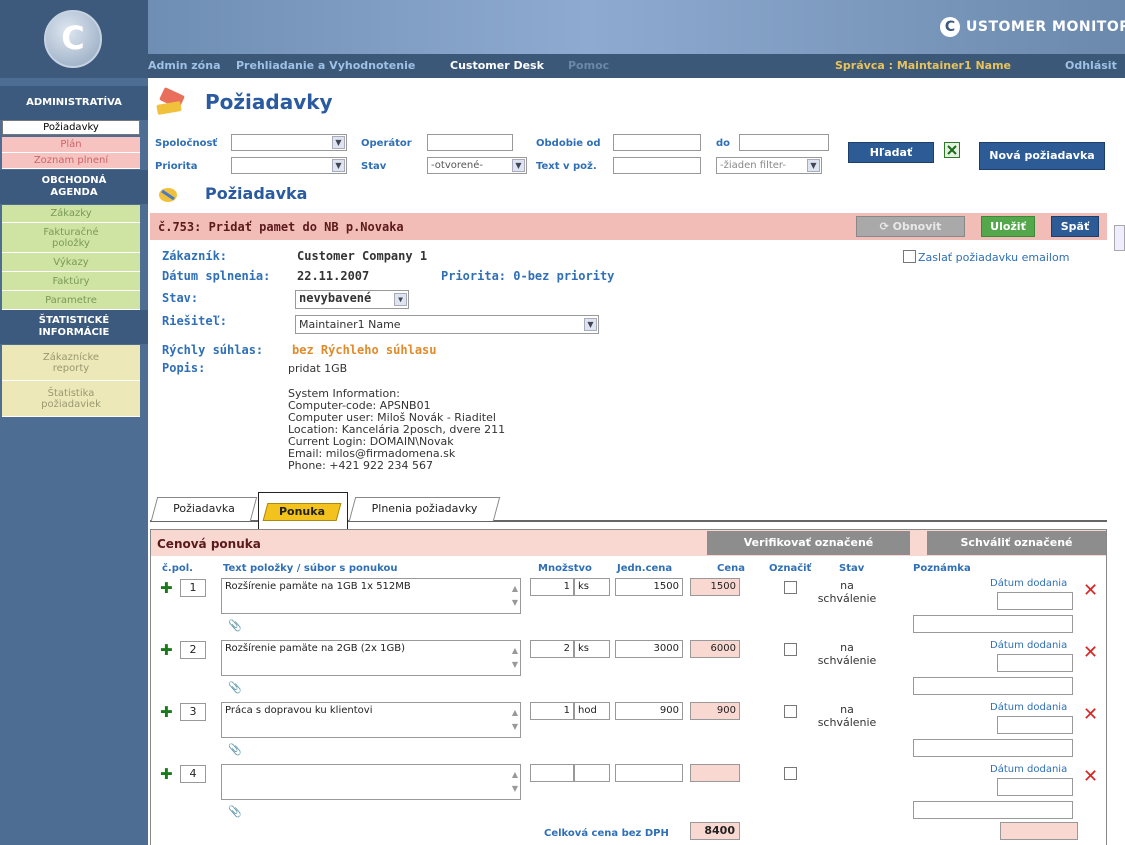 This screenshot has width=1125, height=845. What do you see at coordinates (715, 711) in the screenshot?
I see `row-price: 900` at bounding box center [715, 711].